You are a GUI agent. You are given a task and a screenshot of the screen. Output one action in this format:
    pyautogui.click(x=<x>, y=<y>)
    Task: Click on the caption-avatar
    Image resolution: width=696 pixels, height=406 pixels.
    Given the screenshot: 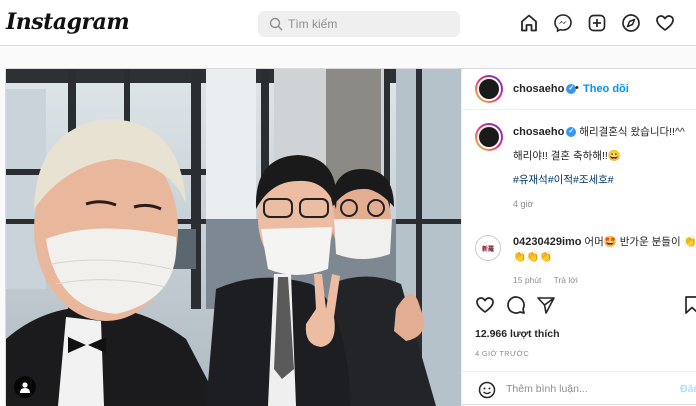 What is the action you would take?
    pyautogui.click(x=489, y=137)
    